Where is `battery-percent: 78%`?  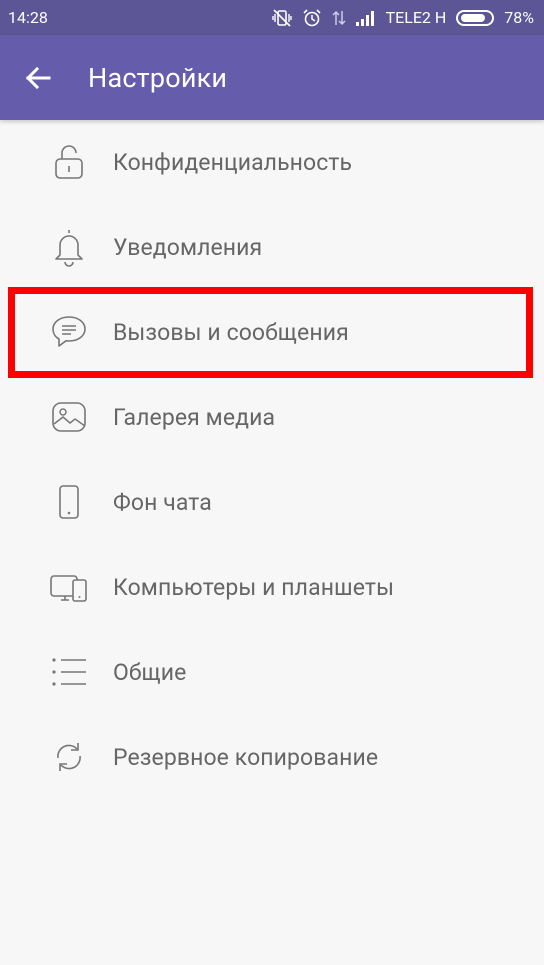
battery-percent: 78% is located at coordinates (519, 17).